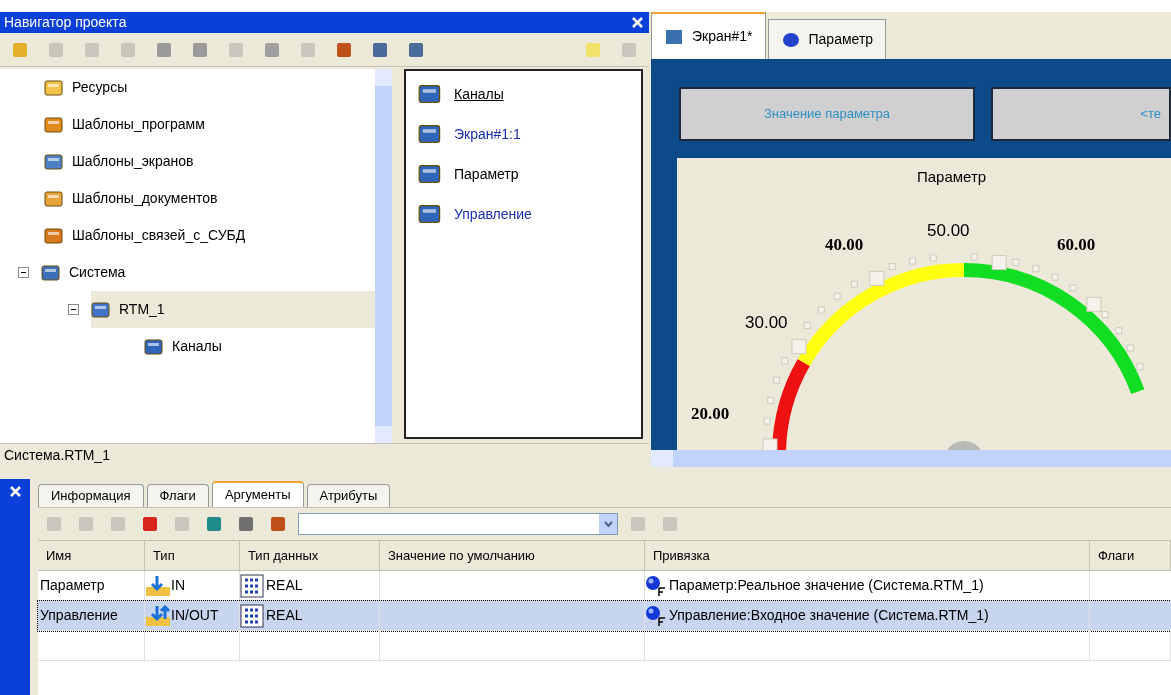 The image size is (1171, 695). Describe the element at coordinates (867, 555) in the screenshot. I see `column-header: Привязка` at that location.